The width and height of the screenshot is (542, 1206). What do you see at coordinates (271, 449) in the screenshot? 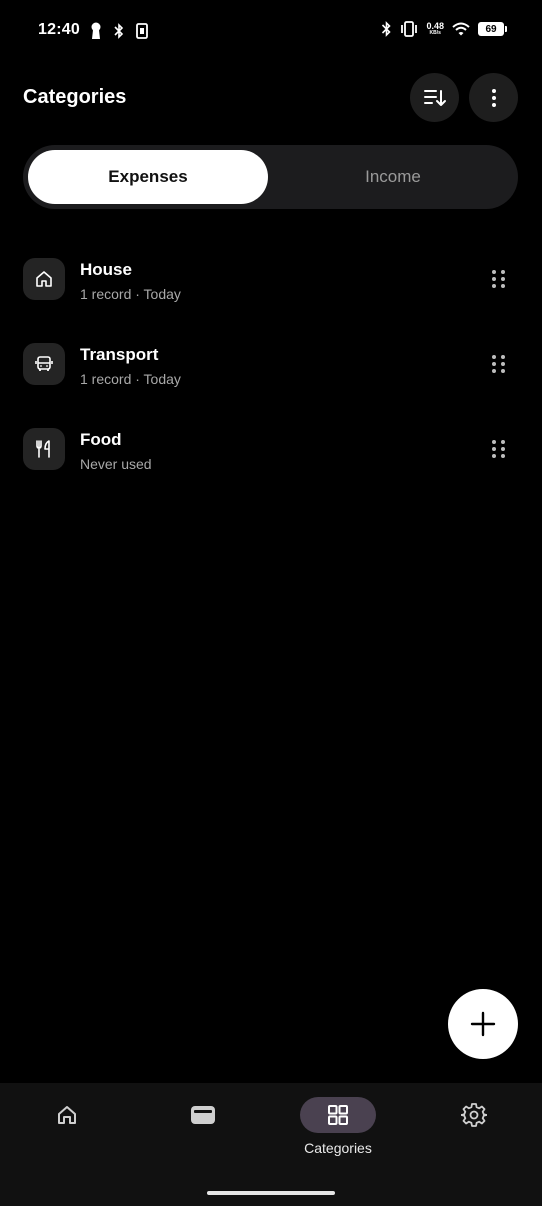
I see `category-row-food: Food Never used` at bounding box center [271, 449].